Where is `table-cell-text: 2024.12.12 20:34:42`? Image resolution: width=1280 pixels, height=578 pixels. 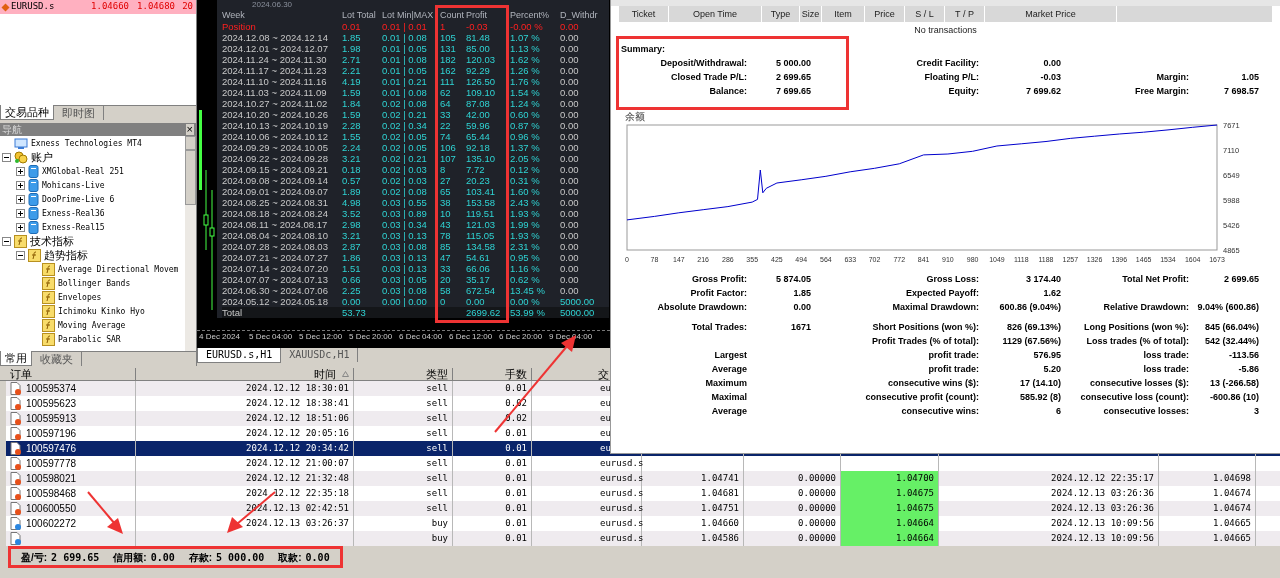
table-cell-text: 2024.12.12 20:34:42 is located at coordinates (297, 448).